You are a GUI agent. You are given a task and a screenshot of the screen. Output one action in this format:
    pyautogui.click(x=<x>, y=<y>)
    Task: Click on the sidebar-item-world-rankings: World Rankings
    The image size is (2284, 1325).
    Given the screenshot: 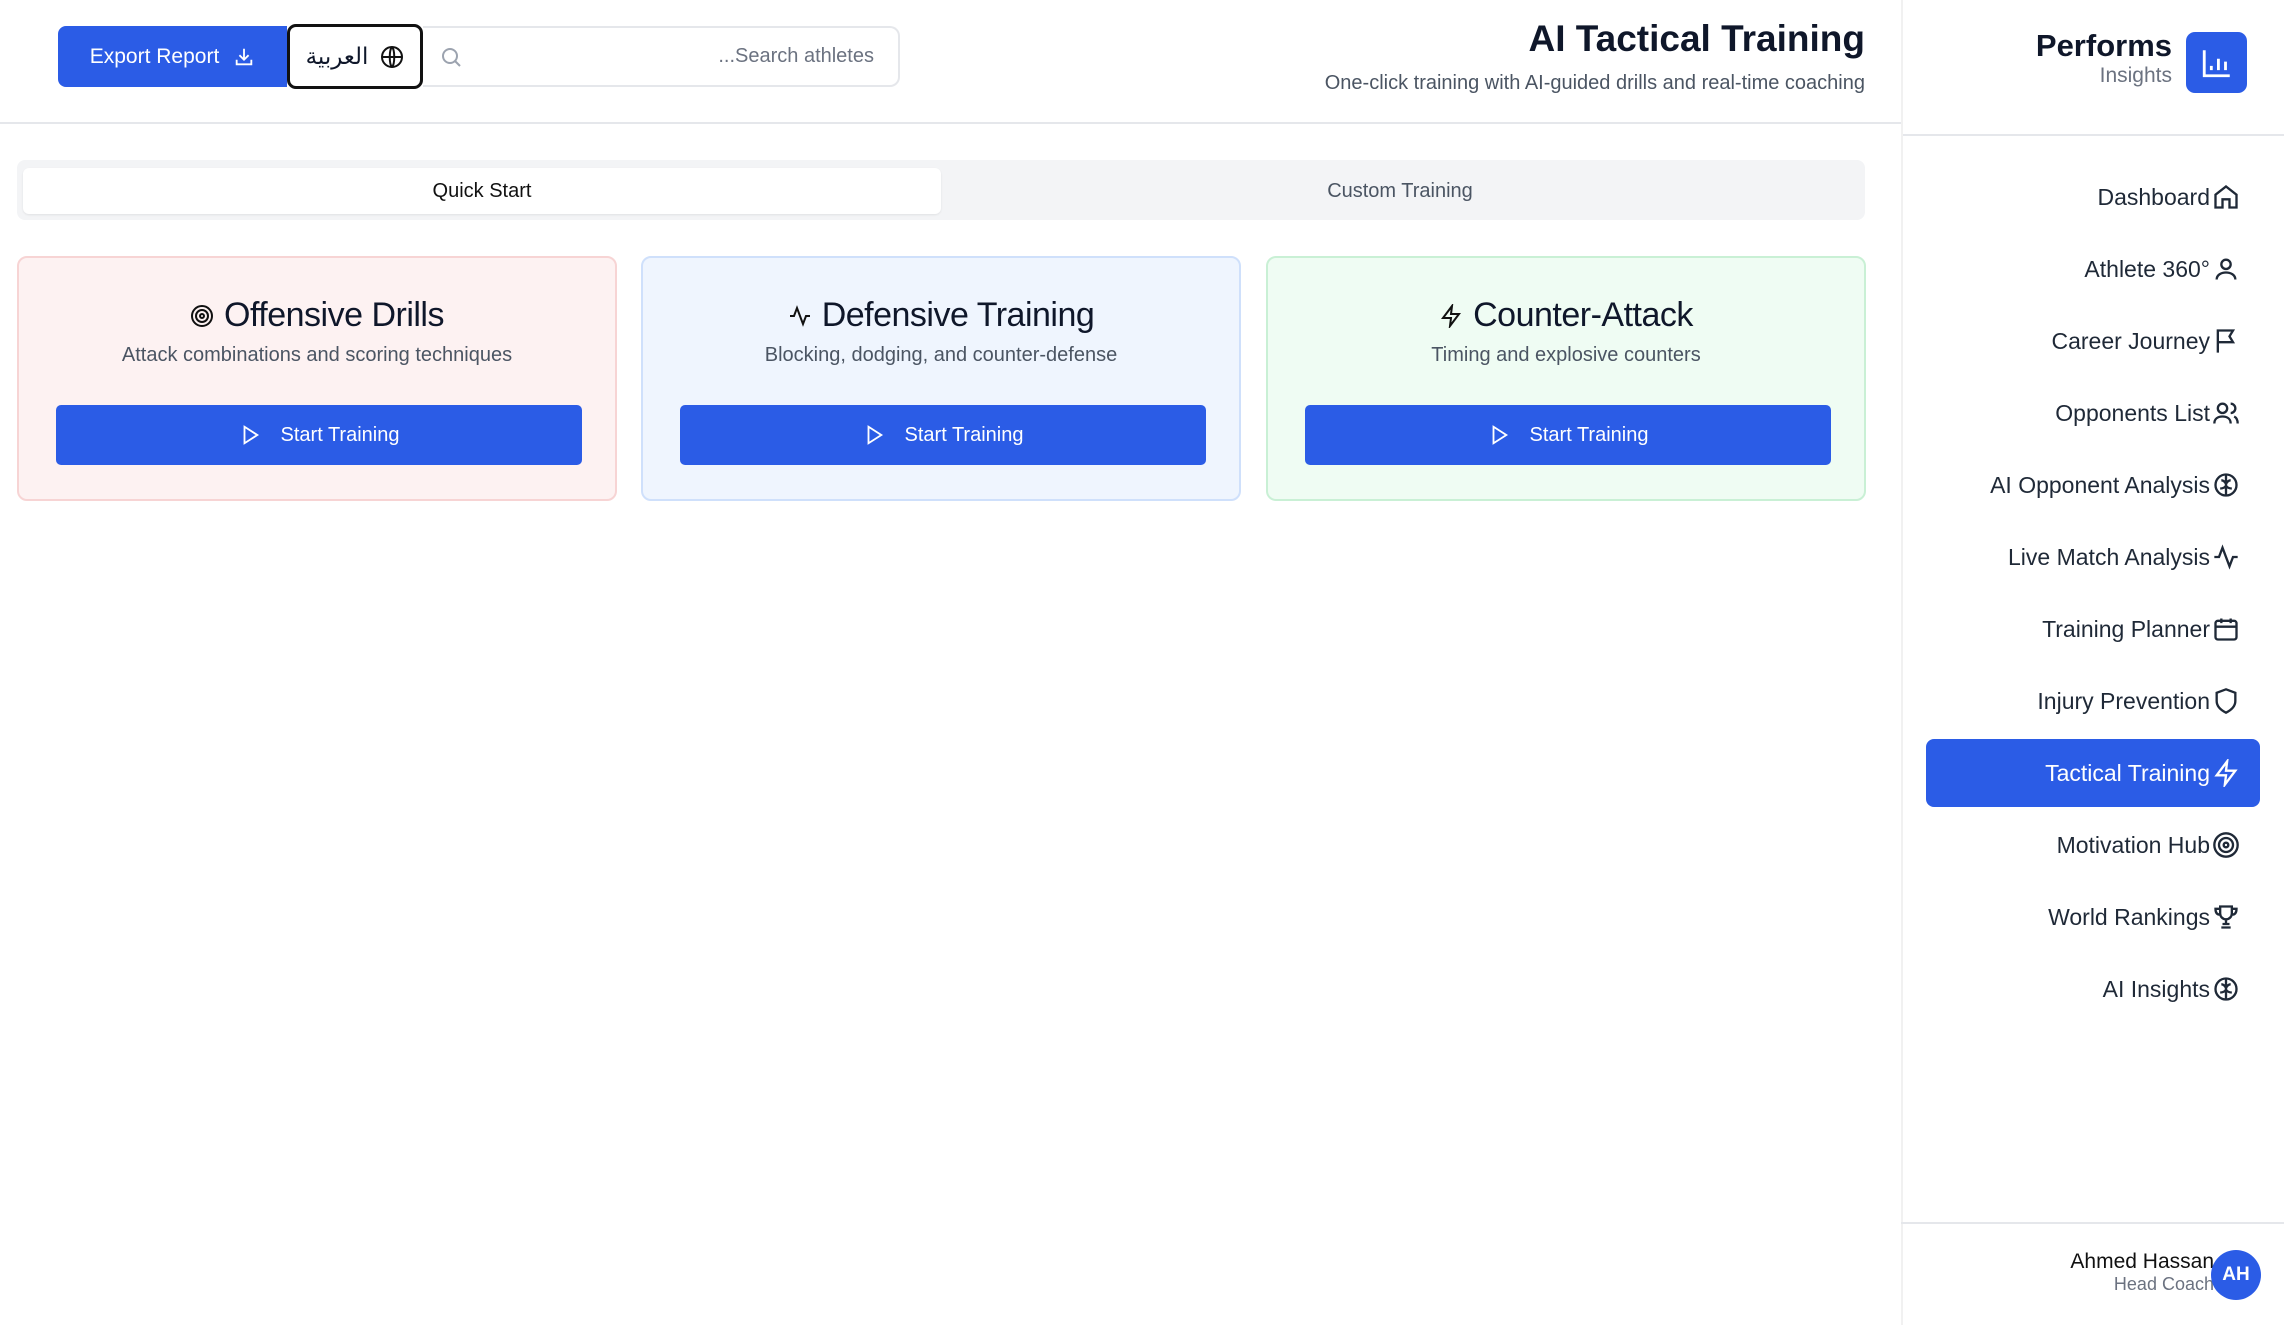 What is the action you would take?
    pyautogui.click(x=2093, y=917)
    